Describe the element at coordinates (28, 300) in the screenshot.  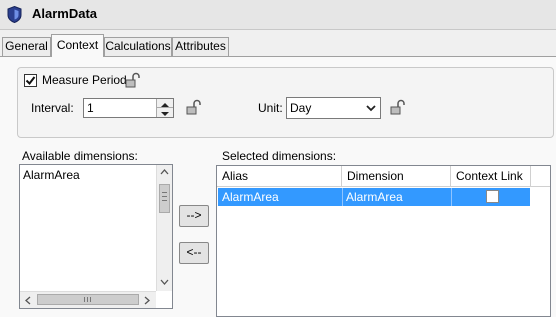
I see `scroll-left-icon` at that location.